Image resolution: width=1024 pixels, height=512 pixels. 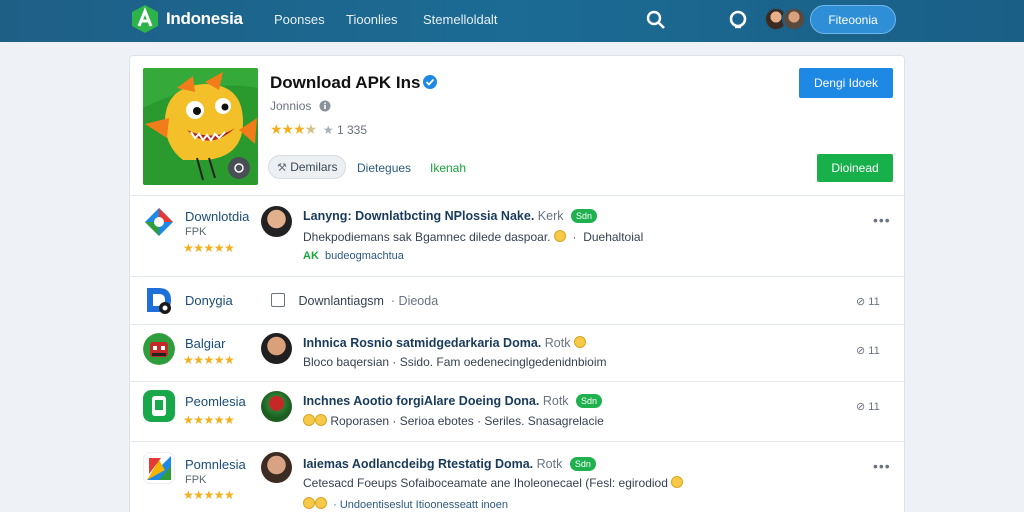 I want to click on category-link: Dietegues, so click(x=384, y=168).